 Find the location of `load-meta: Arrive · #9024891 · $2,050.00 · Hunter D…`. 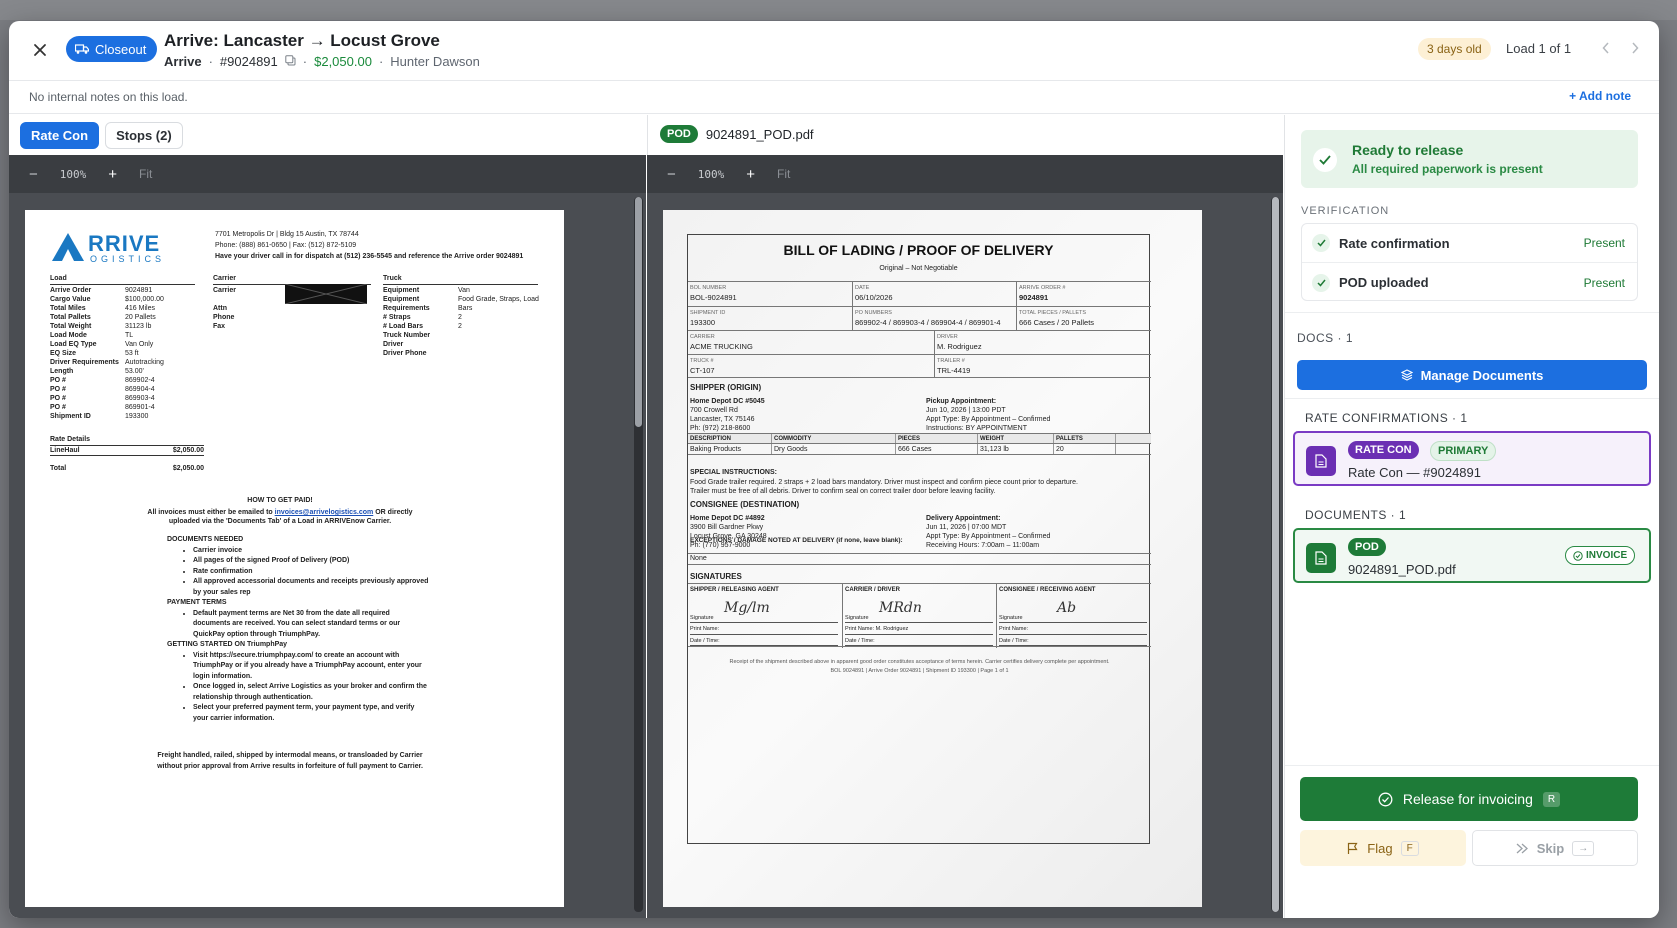

load-meta: Arrive · #9024891 · $2,050.00 · Hunter D… is located at coordinates (322, 61).